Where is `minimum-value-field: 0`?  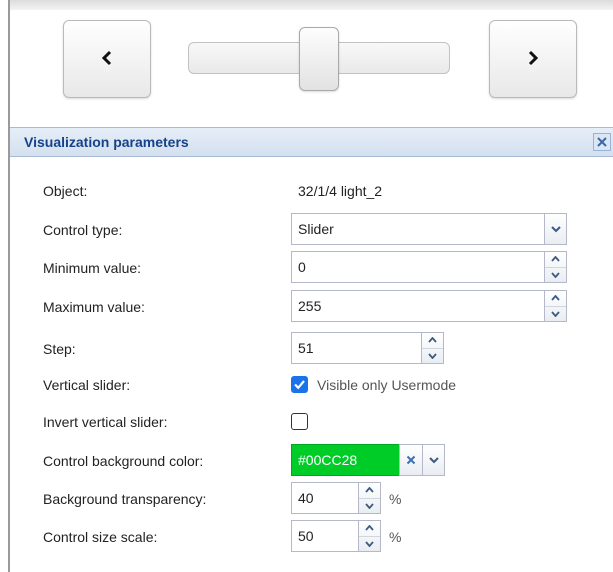 minimum-value-field: 0 is located at coordinates (429, 267).